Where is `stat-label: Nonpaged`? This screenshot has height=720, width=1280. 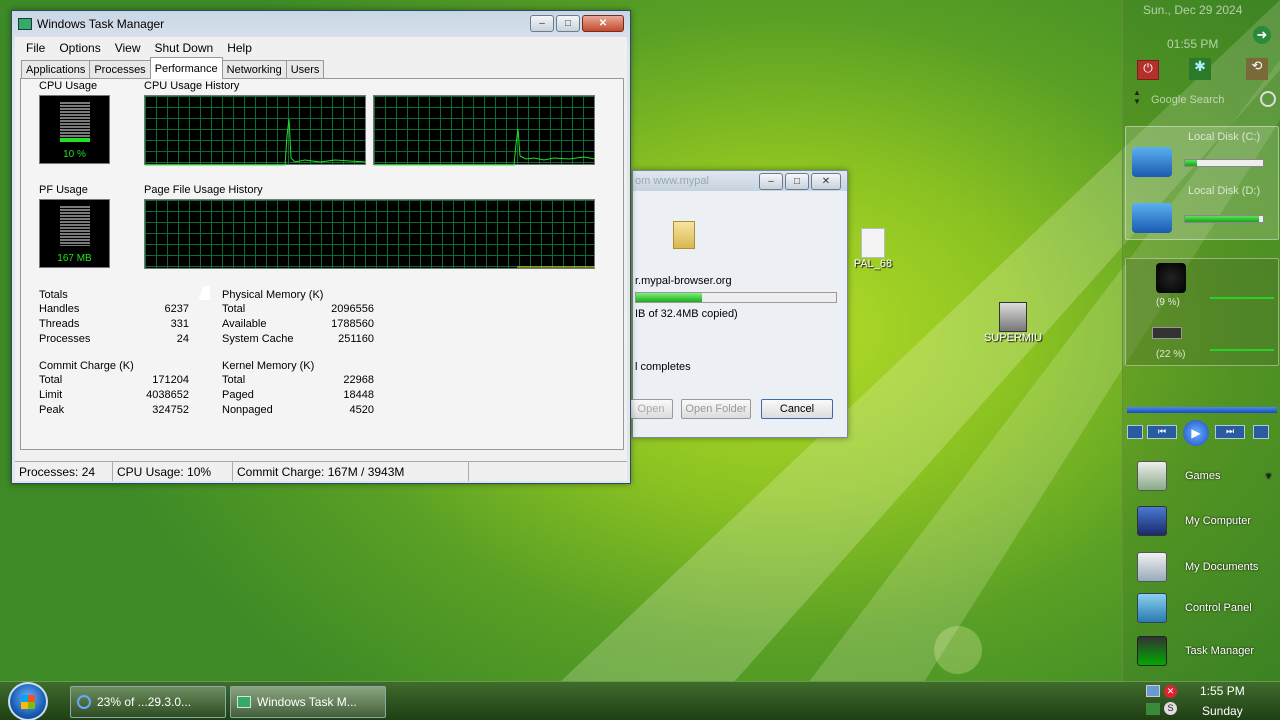
stat-label: Nonpaged is located at coordinates (247, 410).